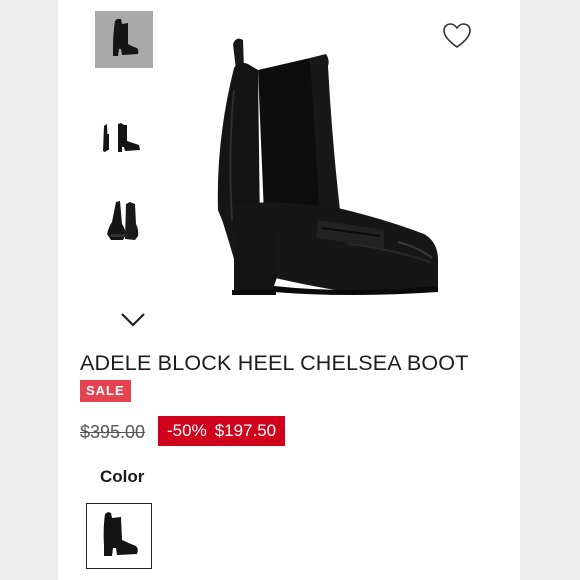 Image resolution: width=580 pixels, height=580 pixels. I want to click on boot-side-image, so click(126, 37).